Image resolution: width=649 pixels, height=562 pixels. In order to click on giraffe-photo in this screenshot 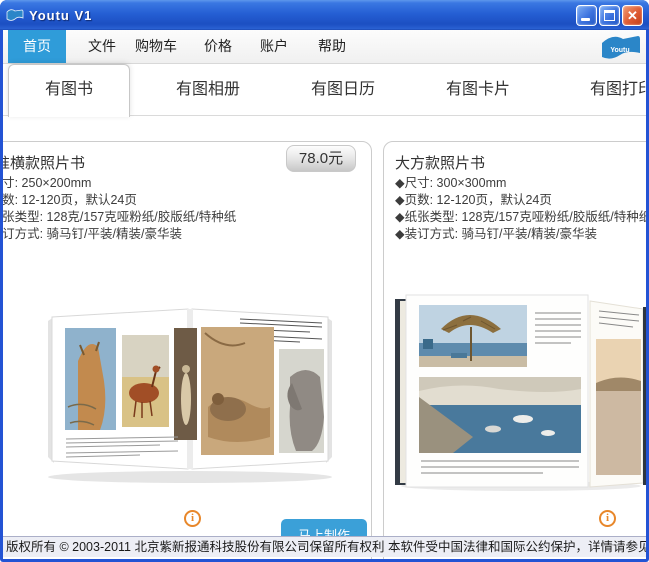, I will do `click(90, 379)`.